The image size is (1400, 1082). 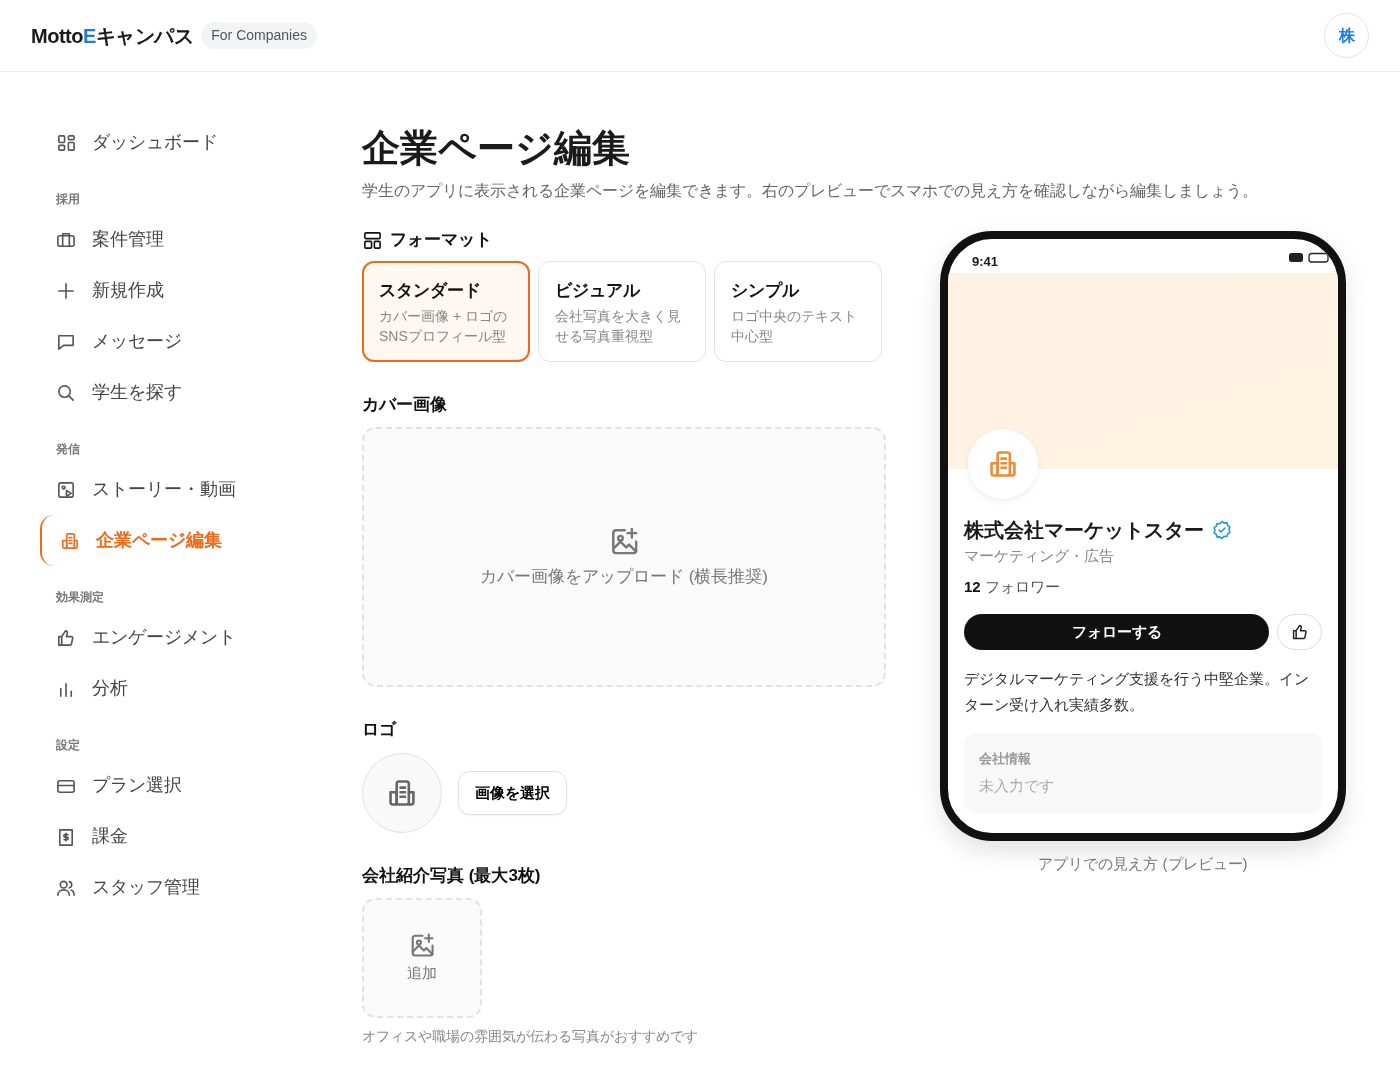 What do you see at coordinates (68, 199) in the screenshot?
I see `sidebar-section-label: 採用` at bounding box center [68, 199].